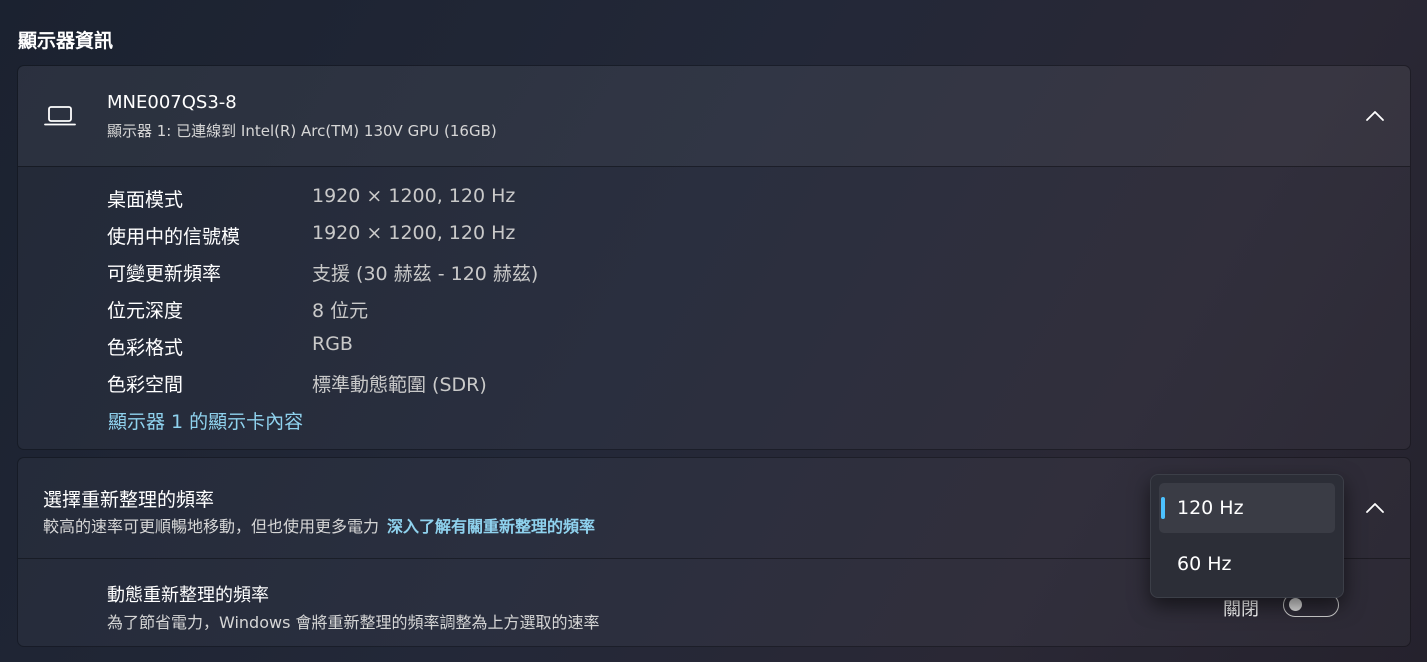 This screenshot has width=1427, height=662. I want to click on toggle-knob, so click(1295, 604).